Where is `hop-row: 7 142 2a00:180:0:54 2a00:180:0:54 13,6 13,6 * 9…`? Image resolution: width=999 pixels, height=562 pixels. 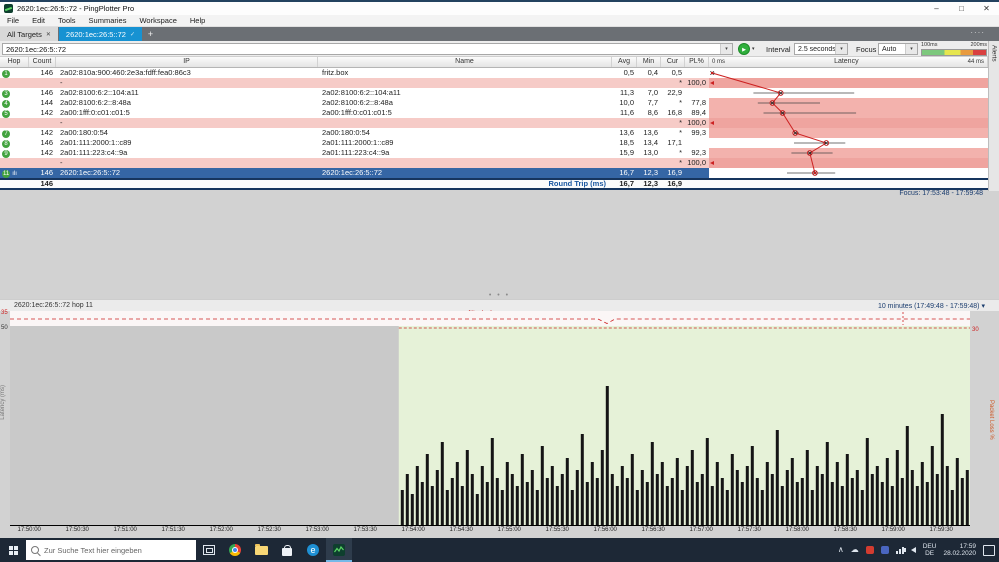 hop-row: 7 142 2a00:180:0:54 2a00:180:0:54 13,6 13,6 * 9… is located at coordinates (494, 133).